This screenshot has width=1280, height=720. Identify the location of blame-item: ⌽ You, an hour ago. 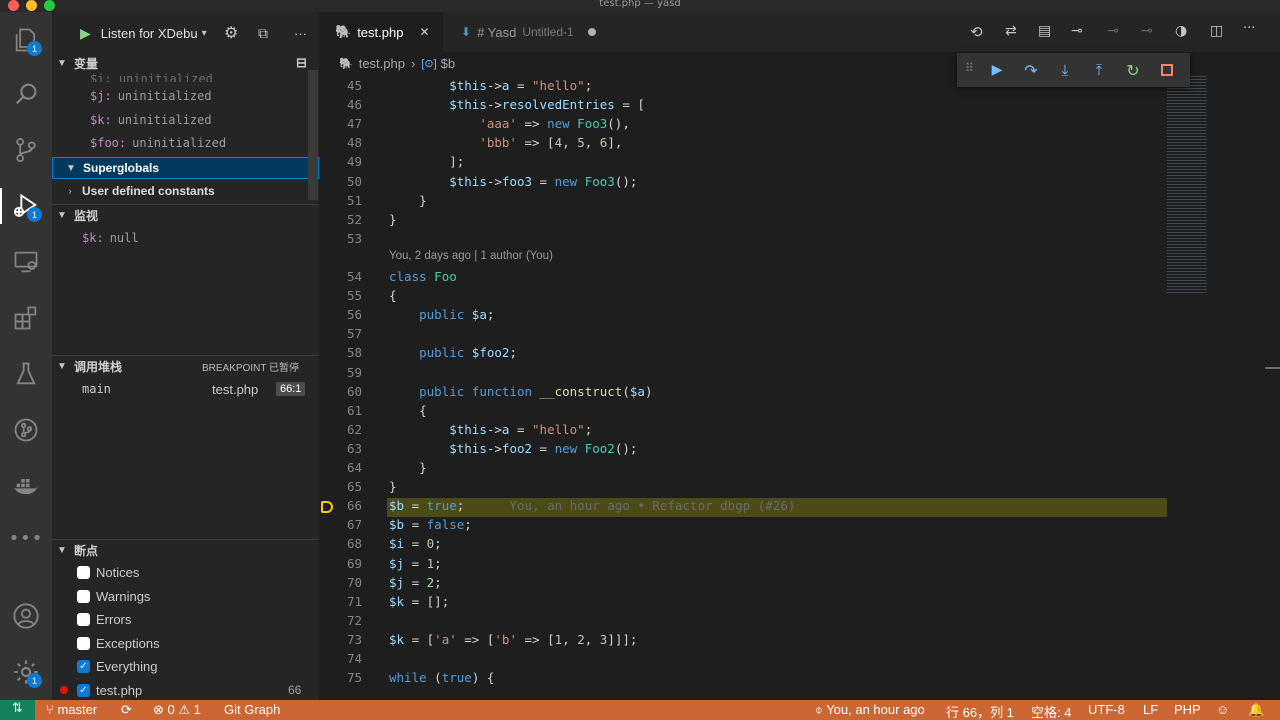
(870, 710).